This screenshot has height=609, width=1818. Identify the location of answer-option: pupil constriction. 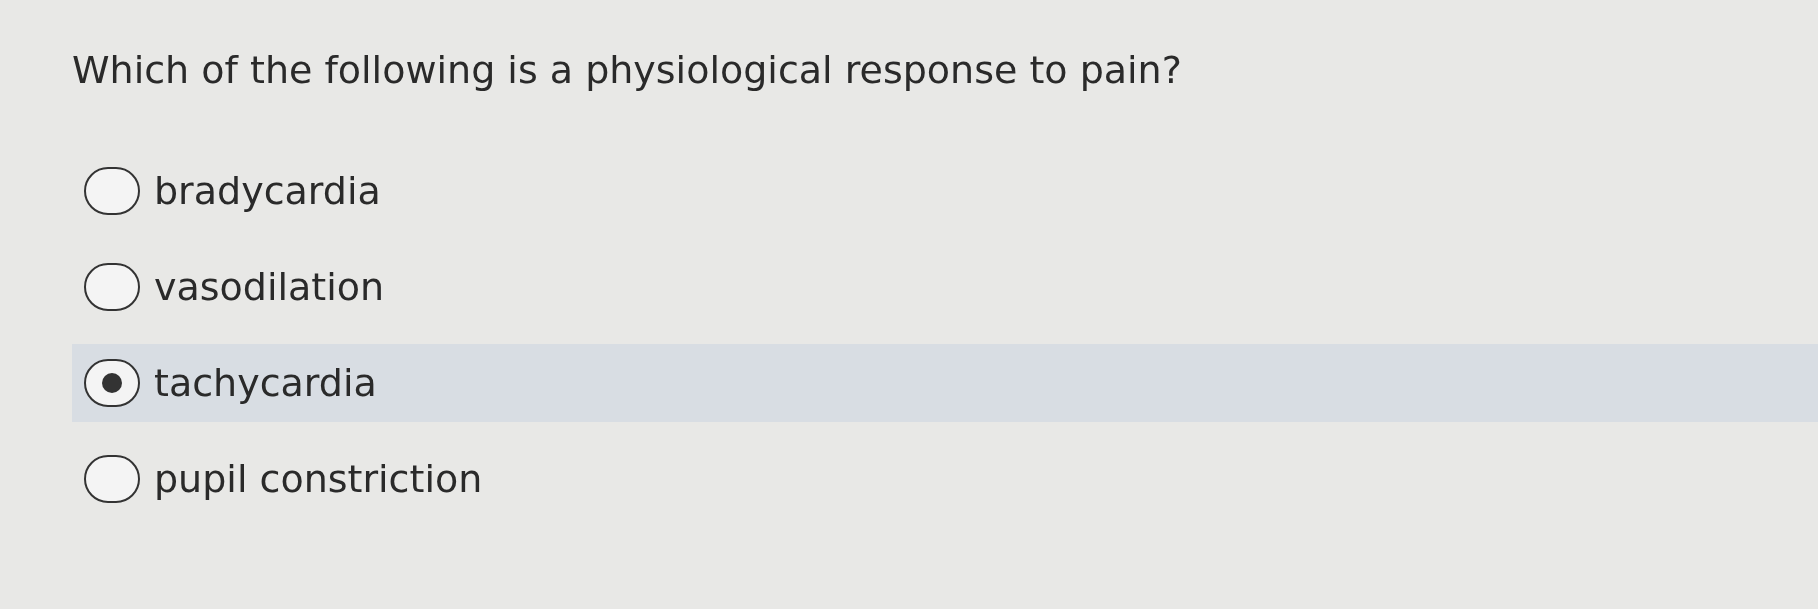
(945, 479).